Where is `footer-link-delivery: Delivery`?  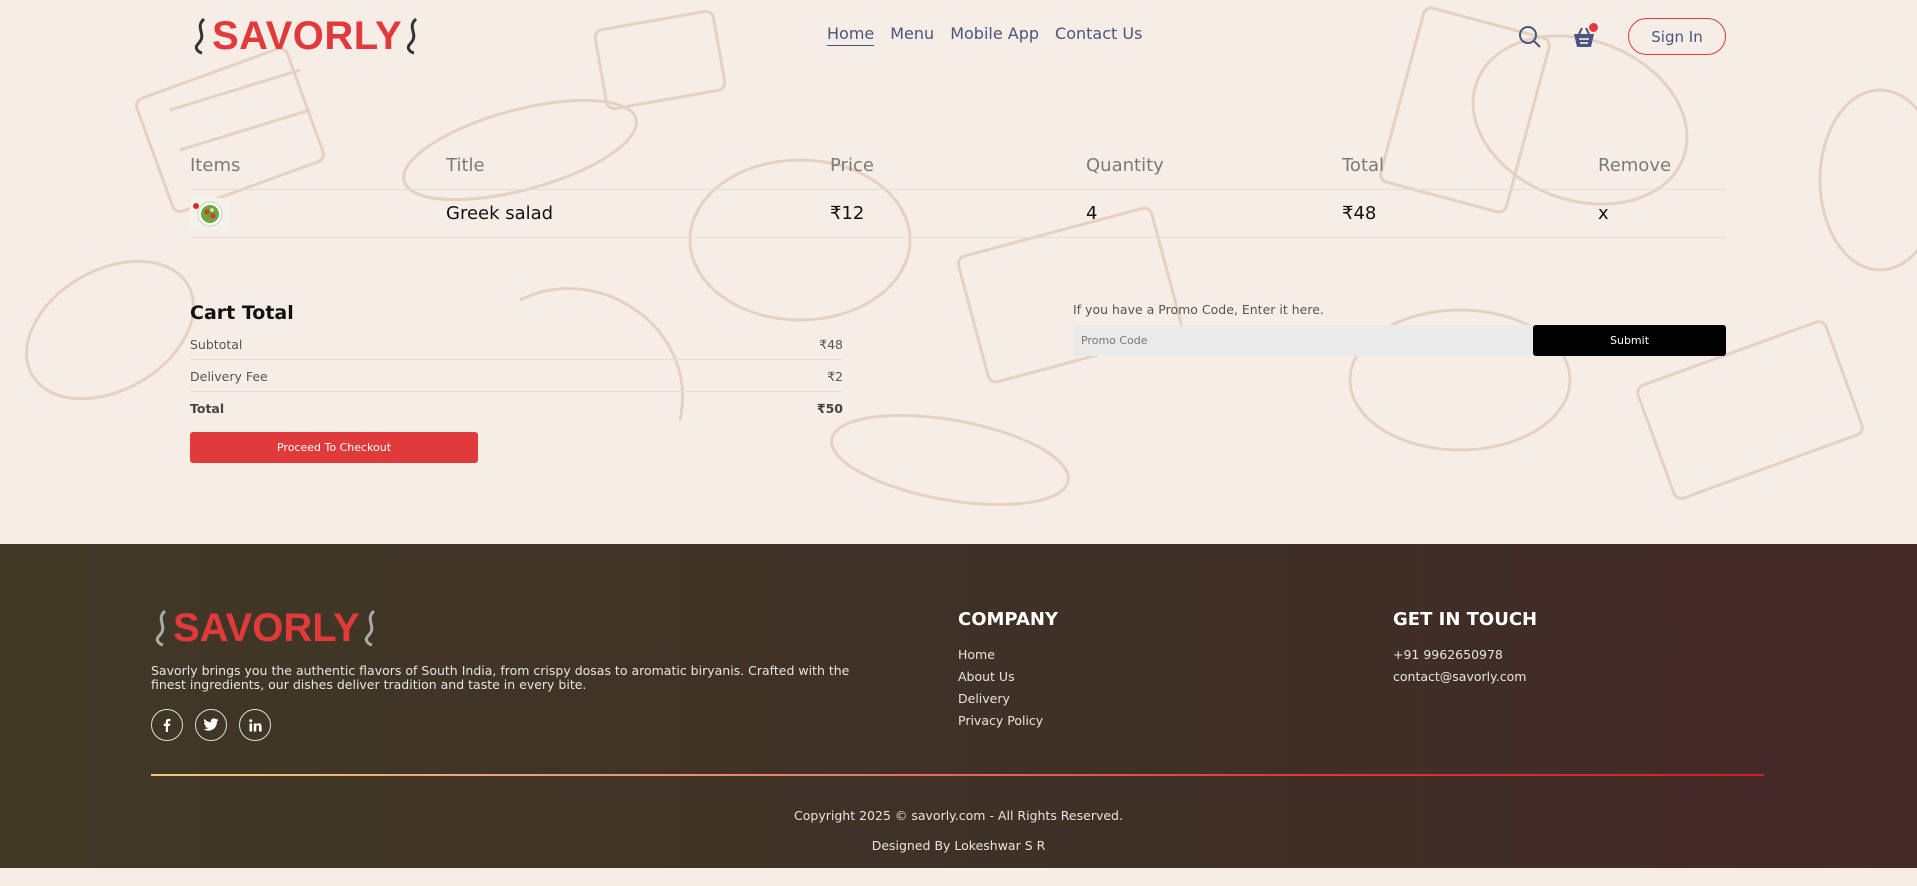 footer-link-delivery: Delivery is located at coordinates (1008, 702).